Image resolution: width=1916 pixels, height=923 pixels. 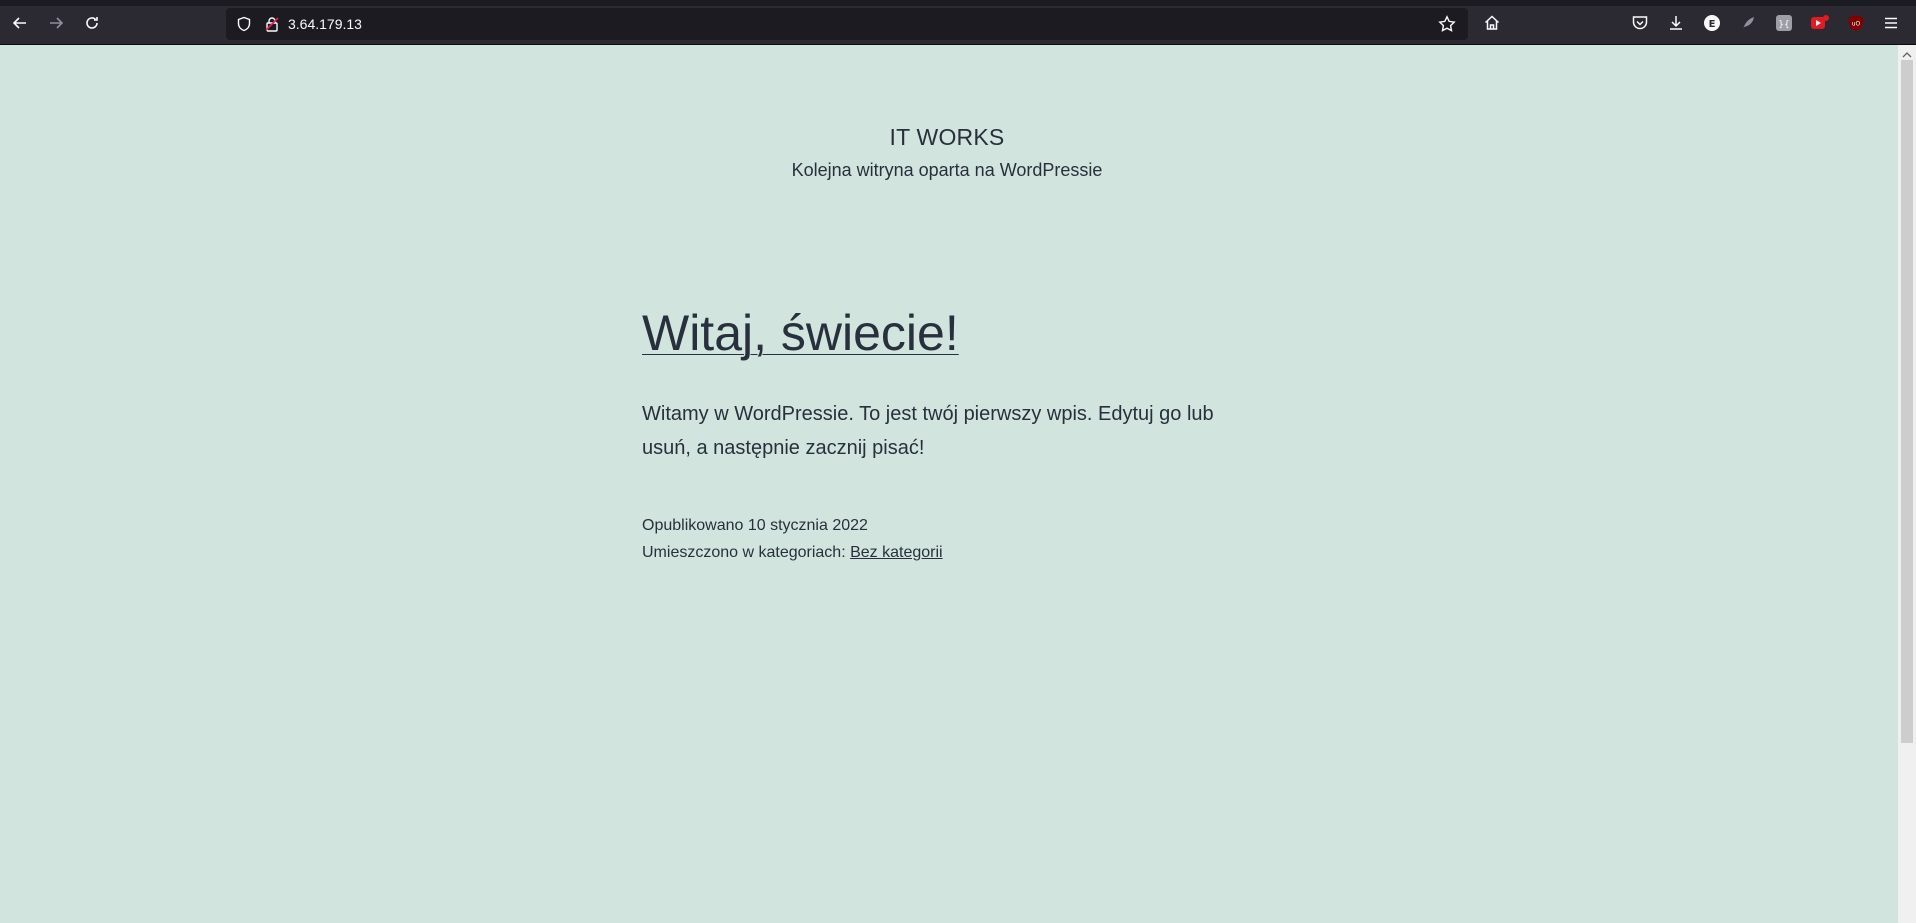 I want to click on svg-text: uO, so click(x=1856, y=24).